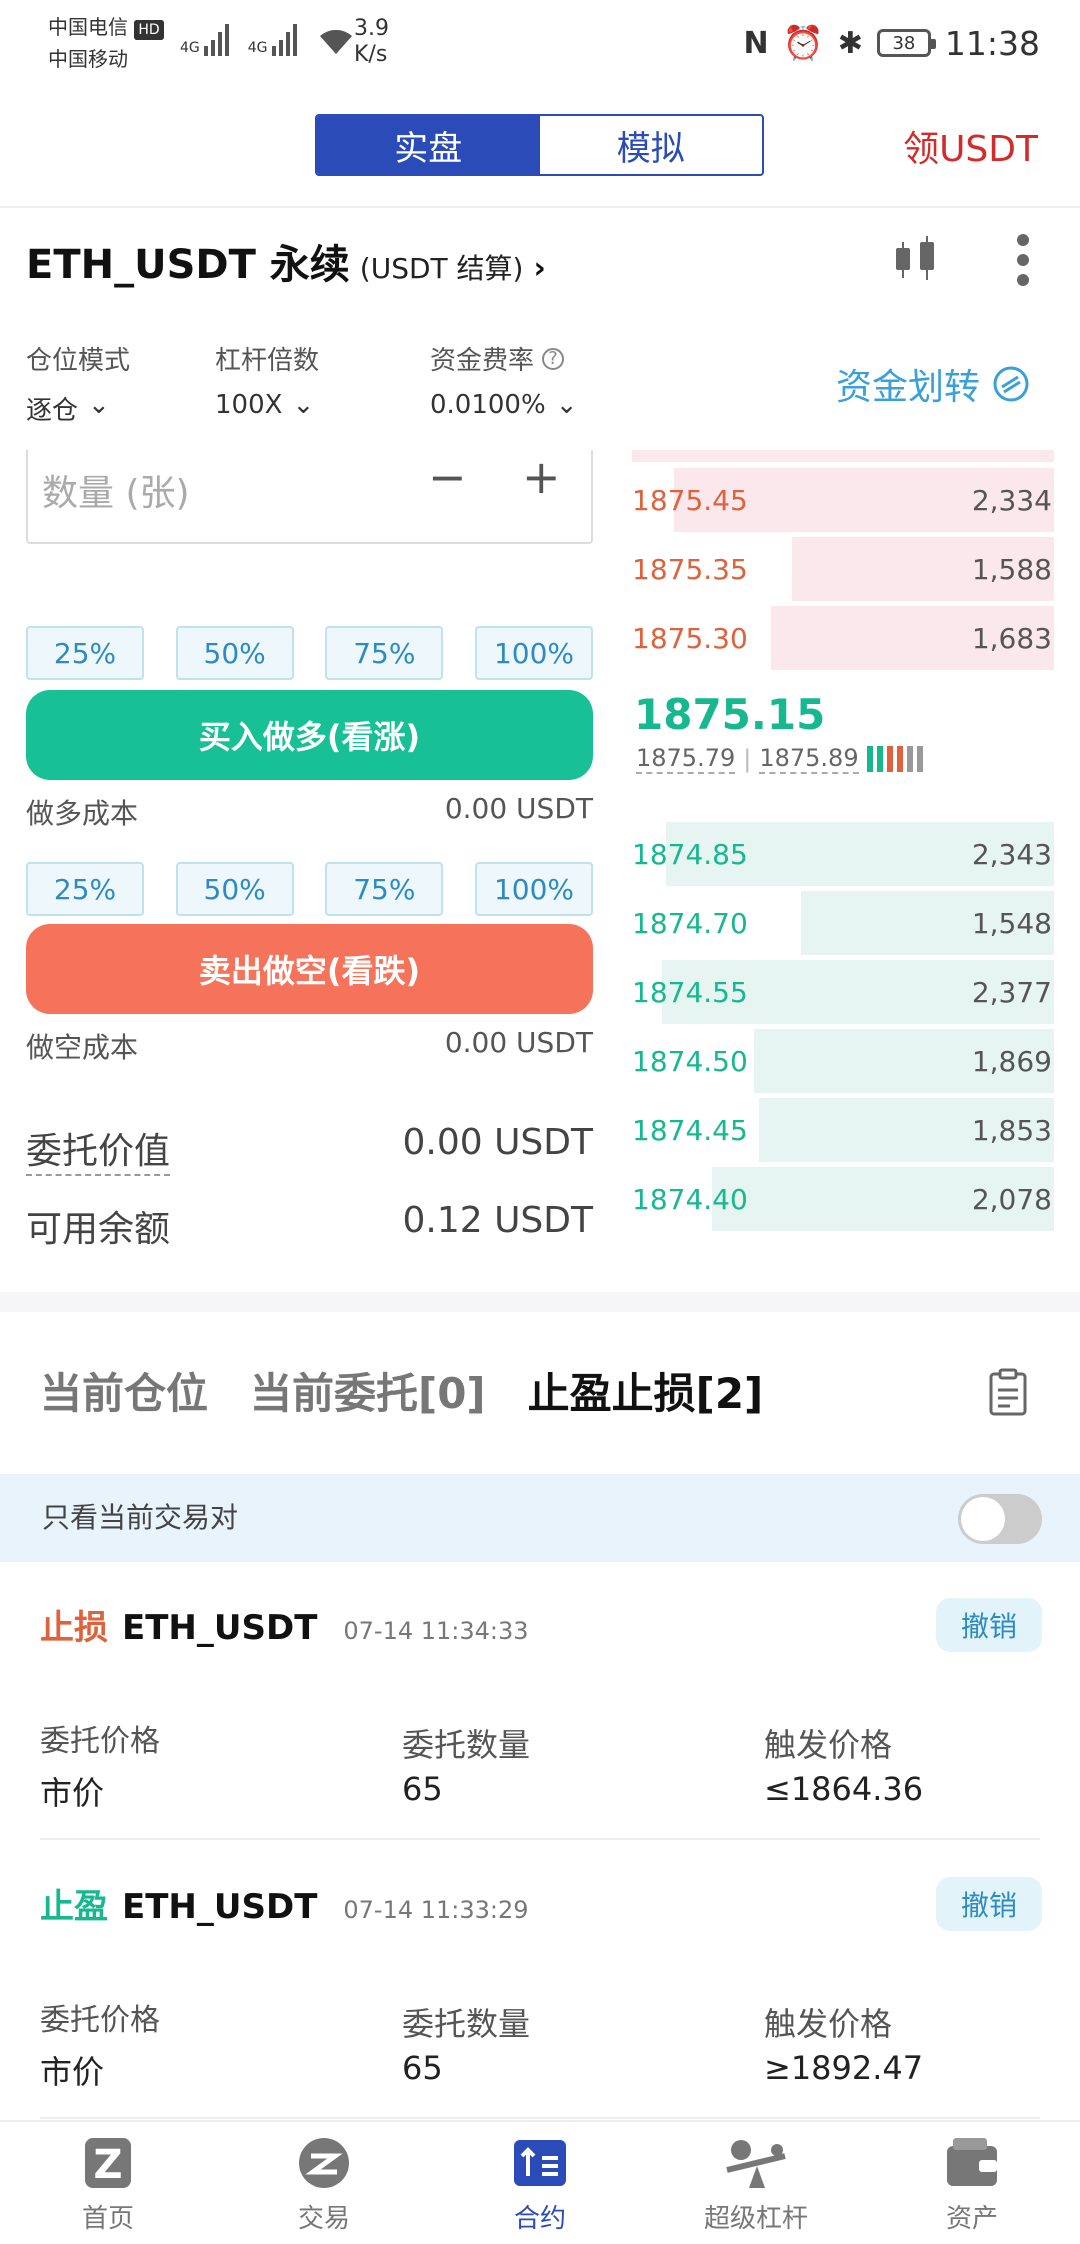  Describe the element at coordinates (843, 1130) in the screenshot. I see `bid-row: 1874.45 1,853` at that location.